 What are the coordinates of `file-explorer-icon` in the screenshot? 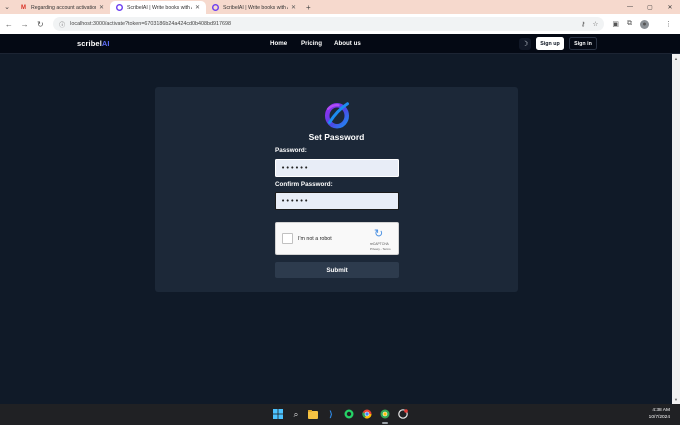 It's located at (313, 414).